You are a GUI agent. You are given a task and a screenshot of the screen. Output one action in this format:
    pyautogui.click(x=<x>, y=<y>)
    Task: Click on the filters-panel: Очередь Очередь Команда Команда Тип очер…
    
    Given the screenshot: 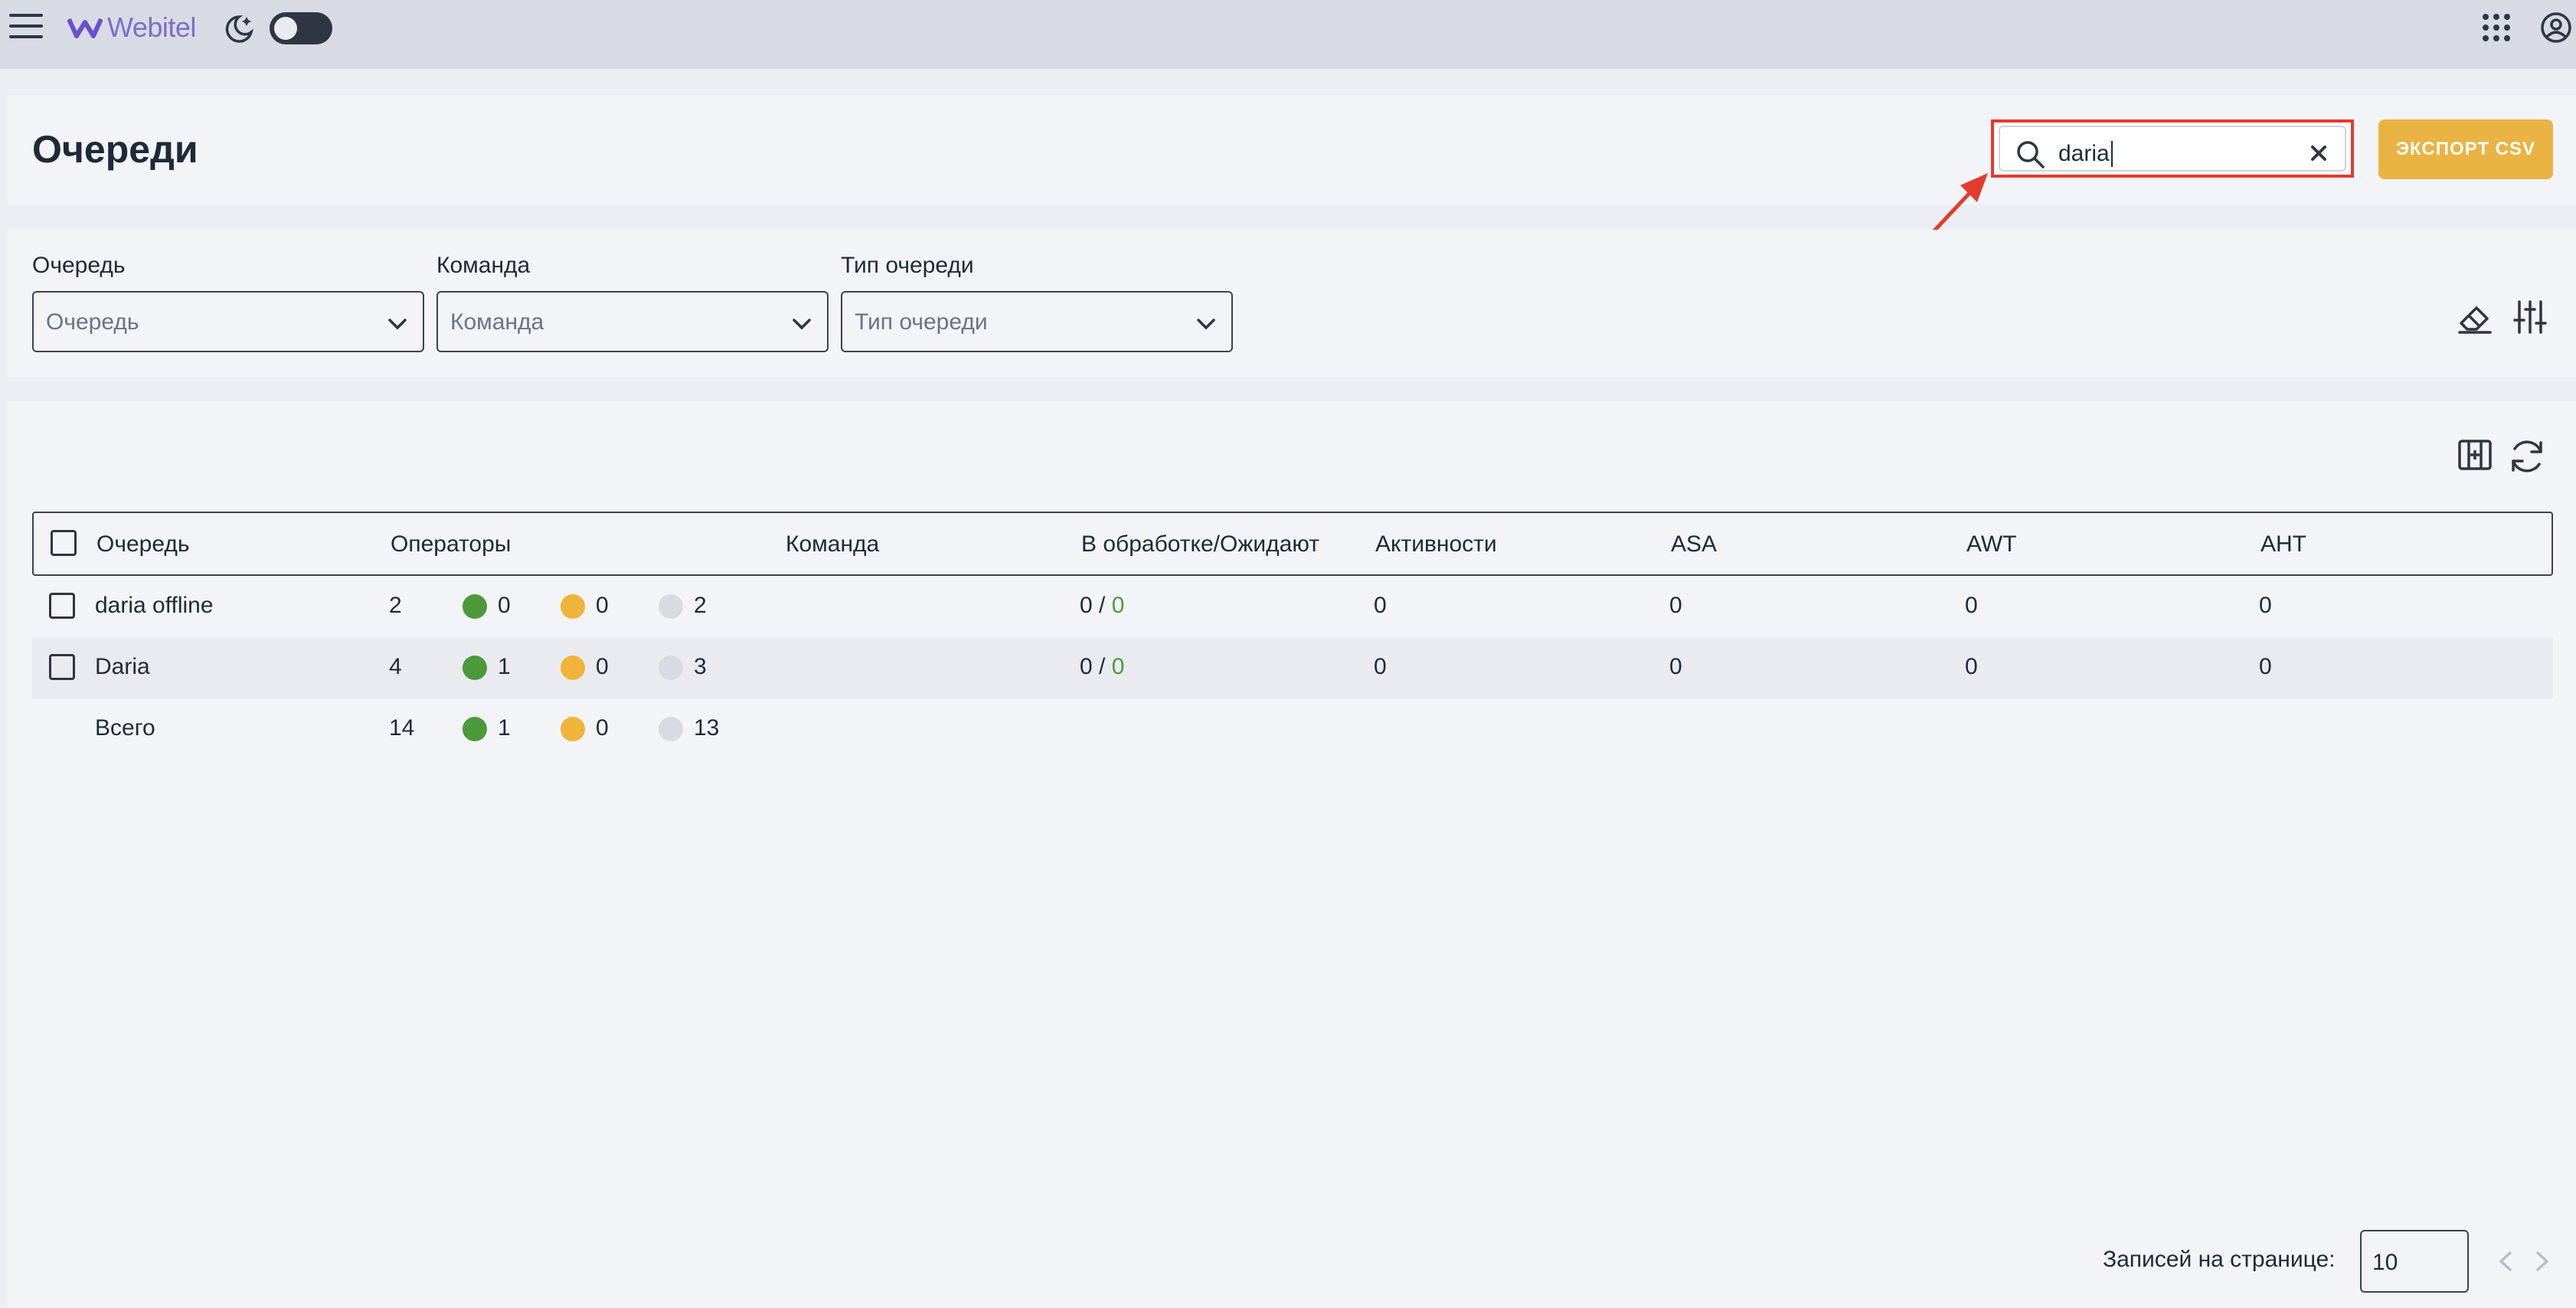 What is the action you would take?
    pyautogui.click(x=1292, y=303)
    